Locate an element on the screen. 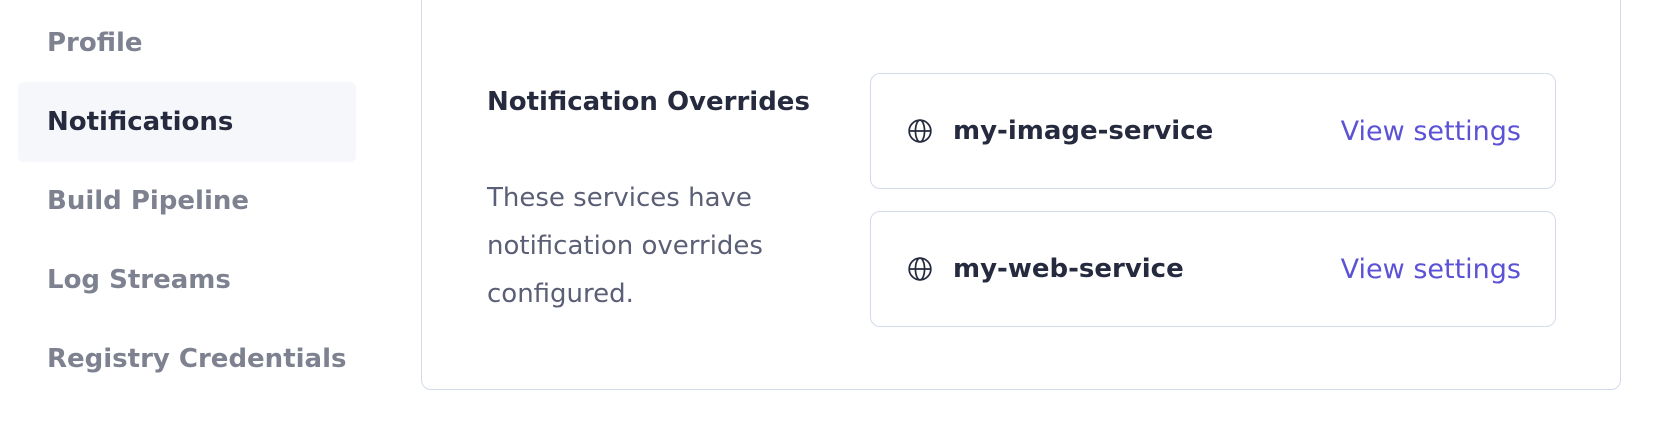 This screenshot has width=1660, height=428. sidebar-item-label: Profile is located at coordinates (95, 43).